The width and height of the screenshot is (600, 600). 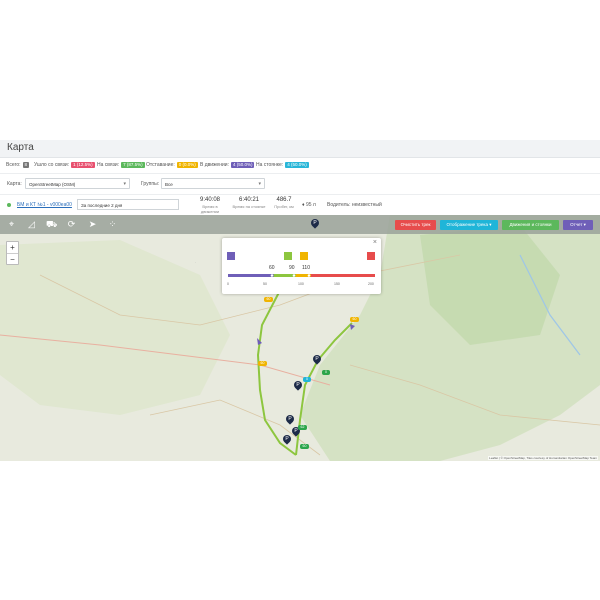 What do you see at coordinates (150, 184) in the screenshot?
I see `group-select-label: Группы:` at bounding box center [150, 184].